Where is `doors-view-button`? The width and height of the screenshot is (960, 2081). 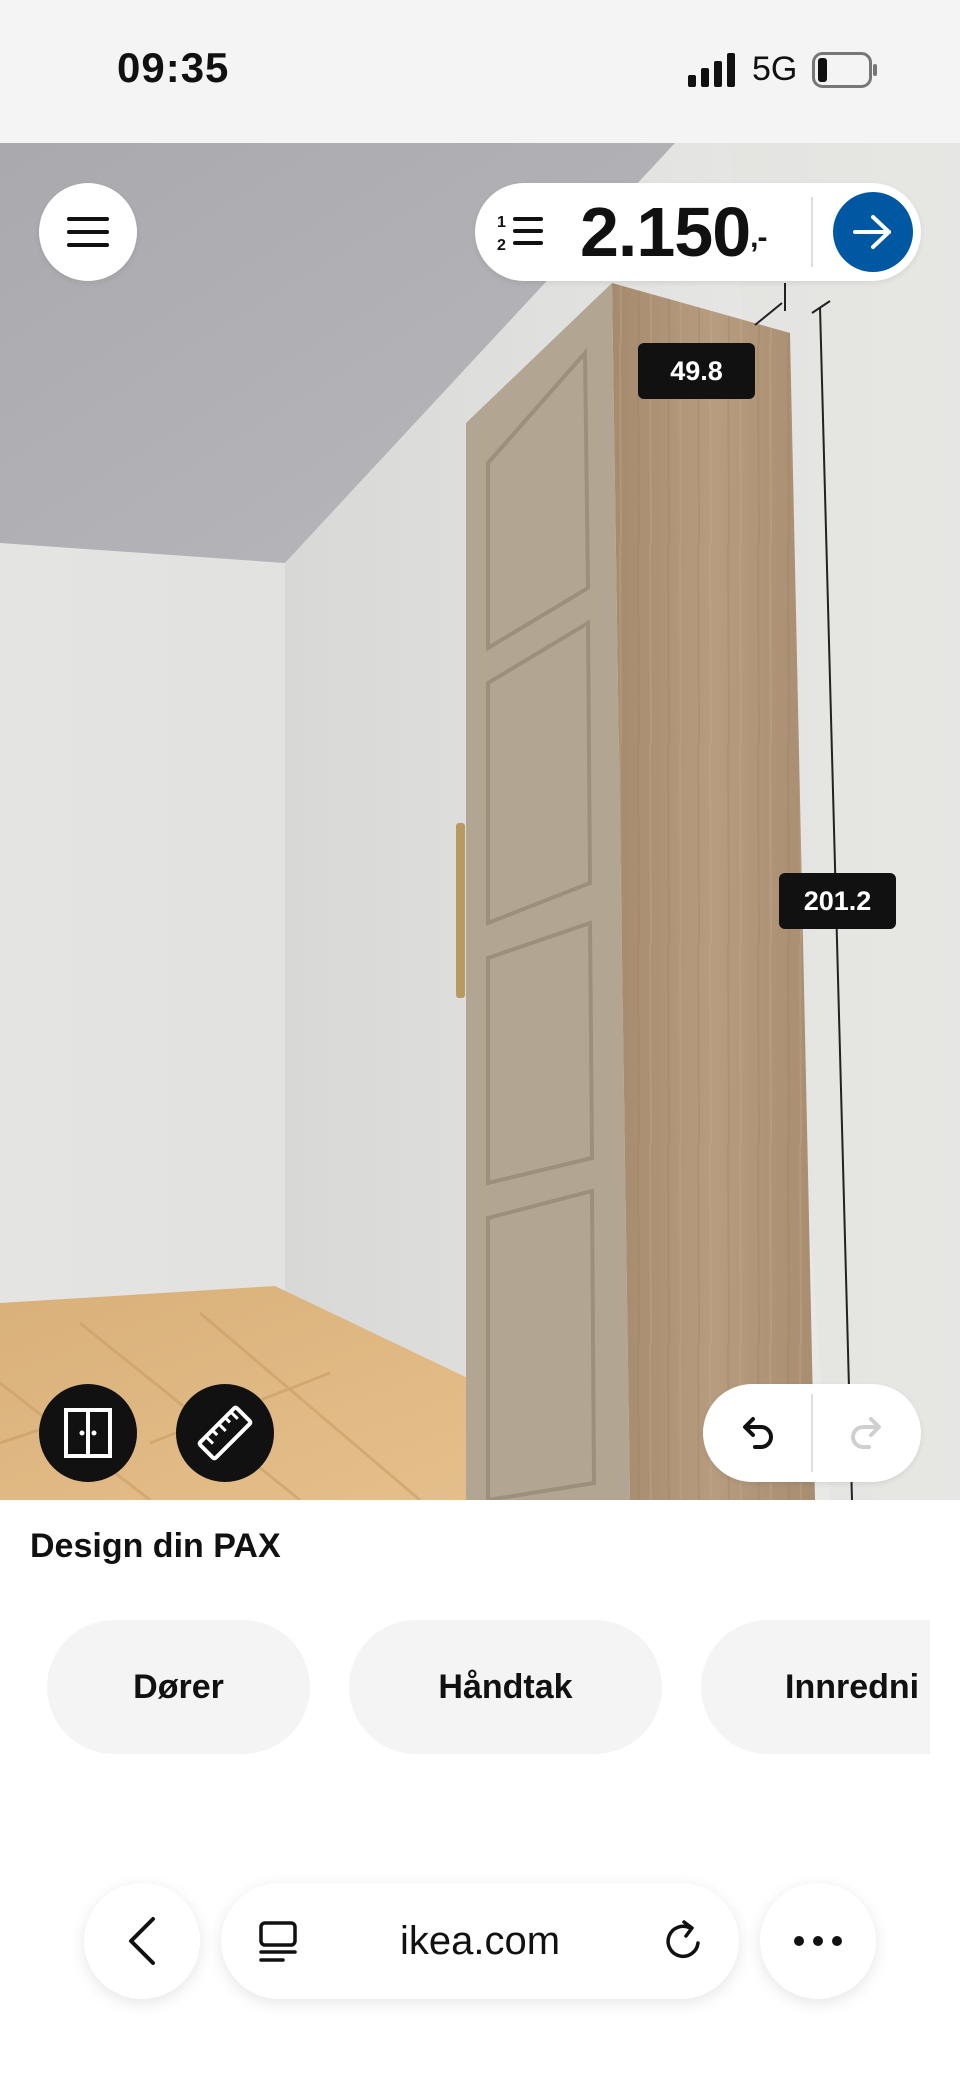 doors-view-button is located at coordinates (88, 1433).